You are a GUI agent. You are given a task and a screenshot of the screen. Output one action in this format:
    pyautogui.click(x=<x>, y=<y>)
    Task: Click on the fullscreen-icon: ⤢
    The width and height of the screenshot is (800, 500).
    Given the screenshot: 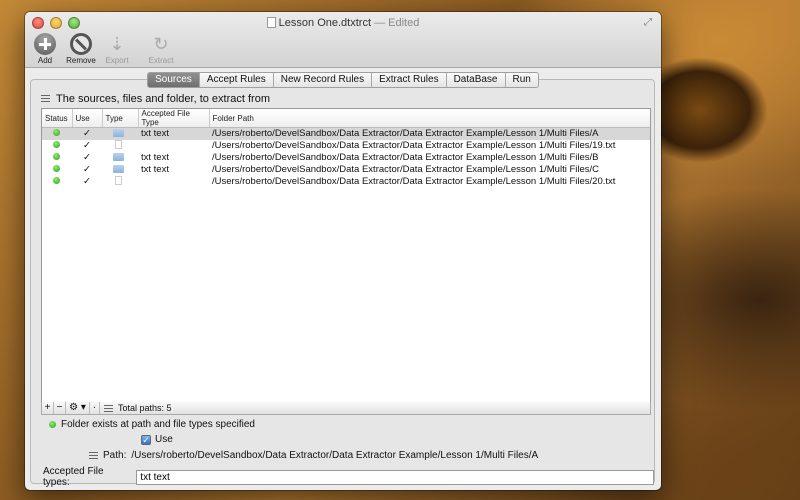 What is the action you would take?
    pyautogui.click(x=649, y=22)
    